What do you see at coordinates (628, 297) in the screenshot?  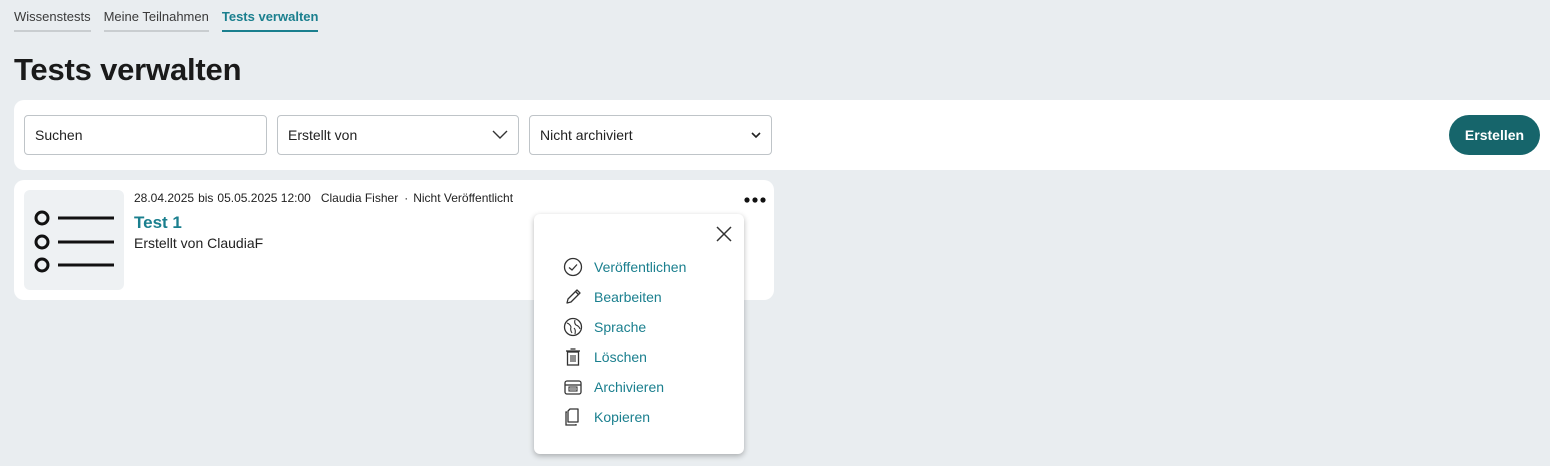 I see `menu-item-label: Bearbeiten` at bounding box center [628, 297].